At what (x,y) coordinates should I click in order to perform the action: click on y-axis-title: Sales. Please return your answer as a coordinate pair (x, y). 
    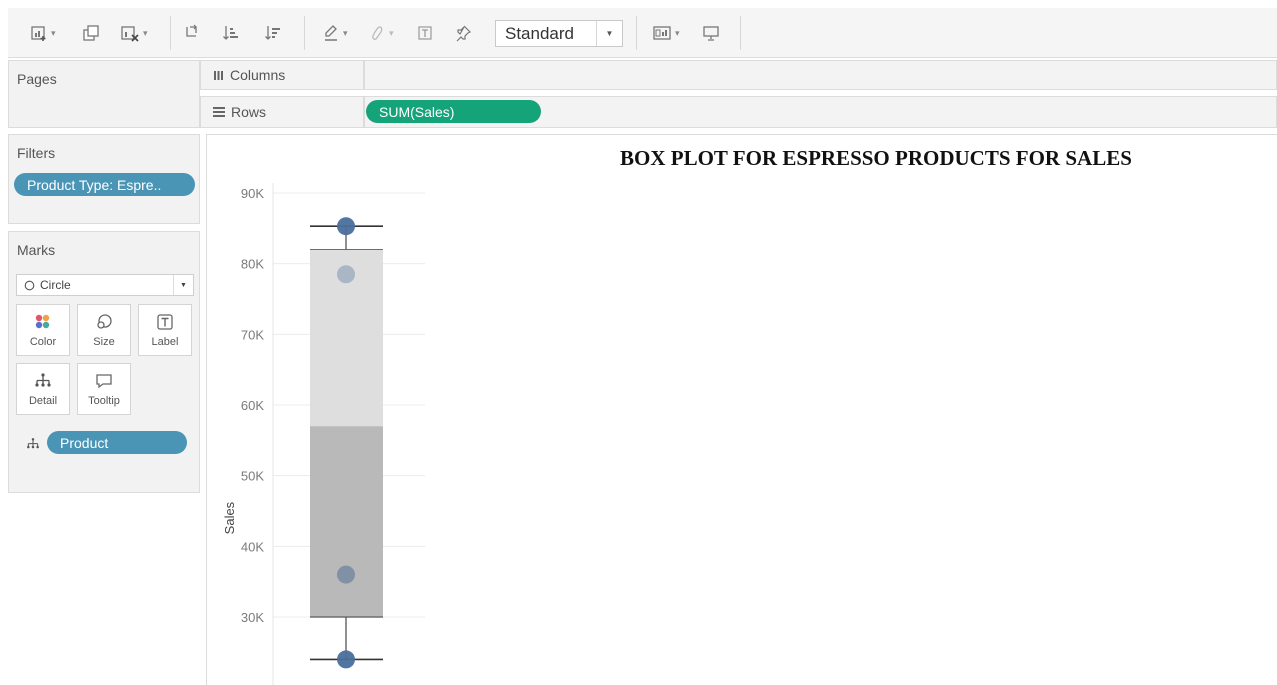
    Looking at the image, I should click on (229, 517).